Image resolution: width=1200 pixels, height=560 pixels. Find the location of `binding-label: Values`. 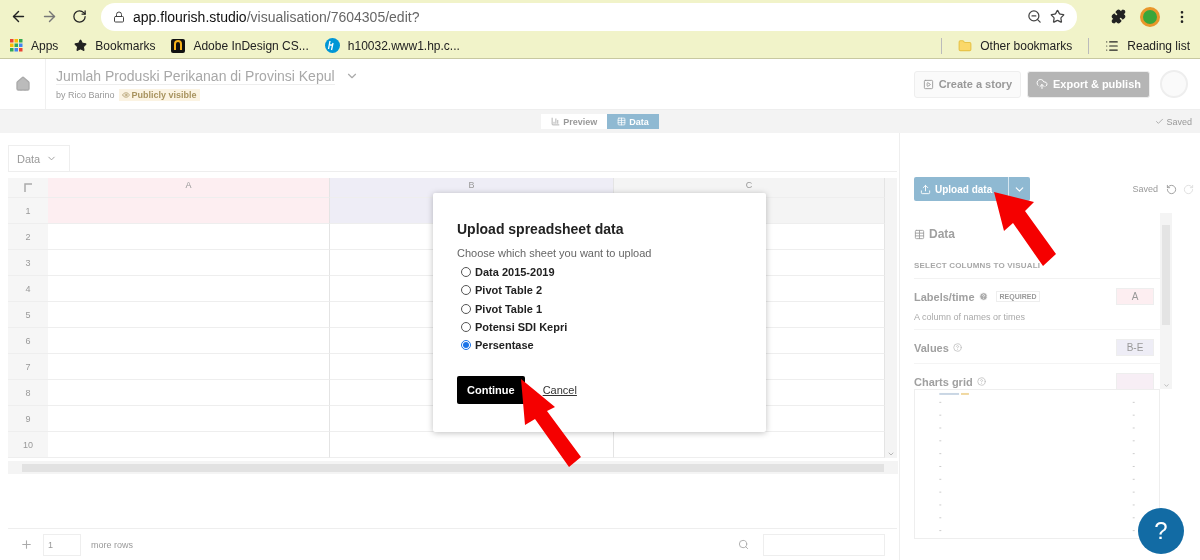

binding-label: Values is located at coordinates (931, 347).